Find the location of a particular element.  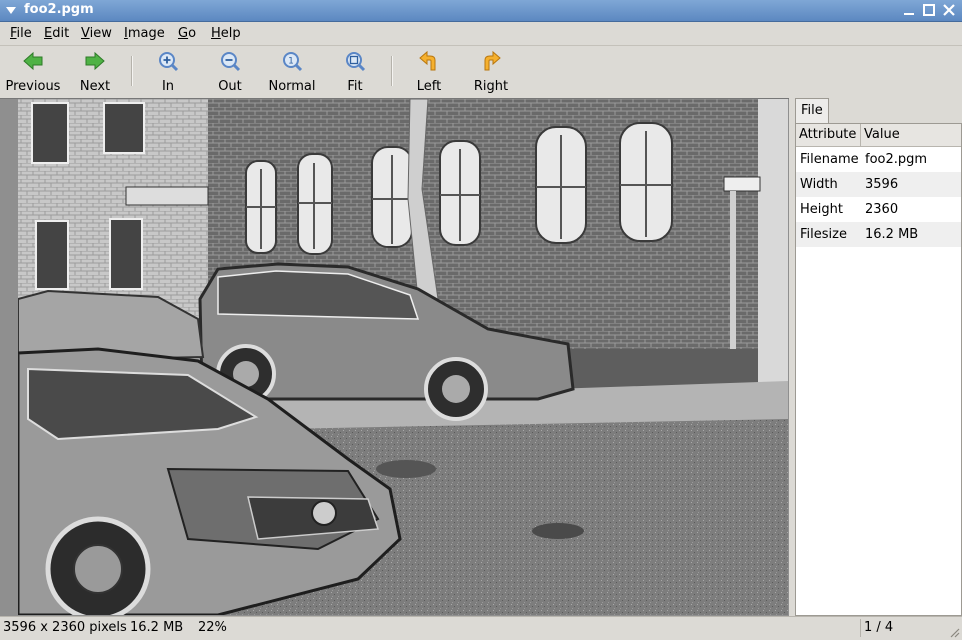

zoom-fit-button: Fit is located at coordinates (355, 73).